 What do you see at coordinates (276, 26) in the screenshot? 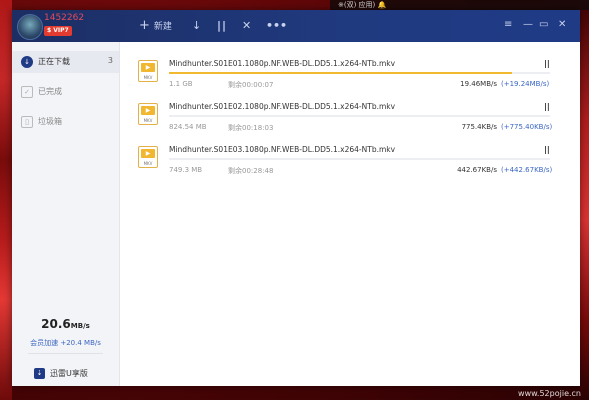
I see `more-options-icon: •••` at bounding box center [276, 26].